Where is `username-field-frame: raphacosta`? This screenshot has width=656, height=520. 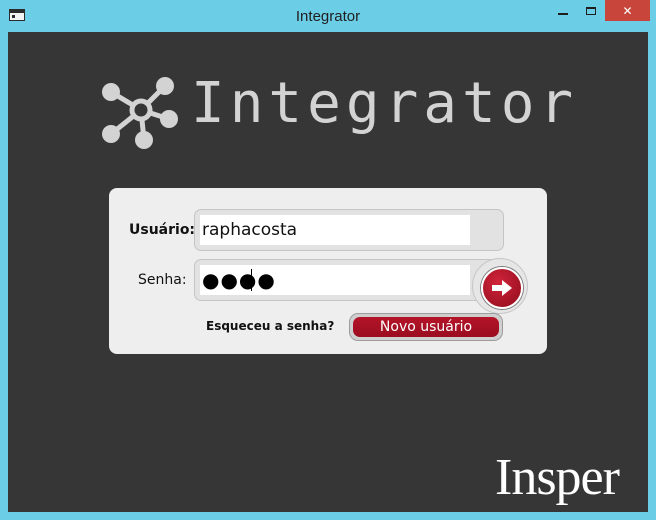 username-field-frame: raphacosta is located at coordinates (349, 230).